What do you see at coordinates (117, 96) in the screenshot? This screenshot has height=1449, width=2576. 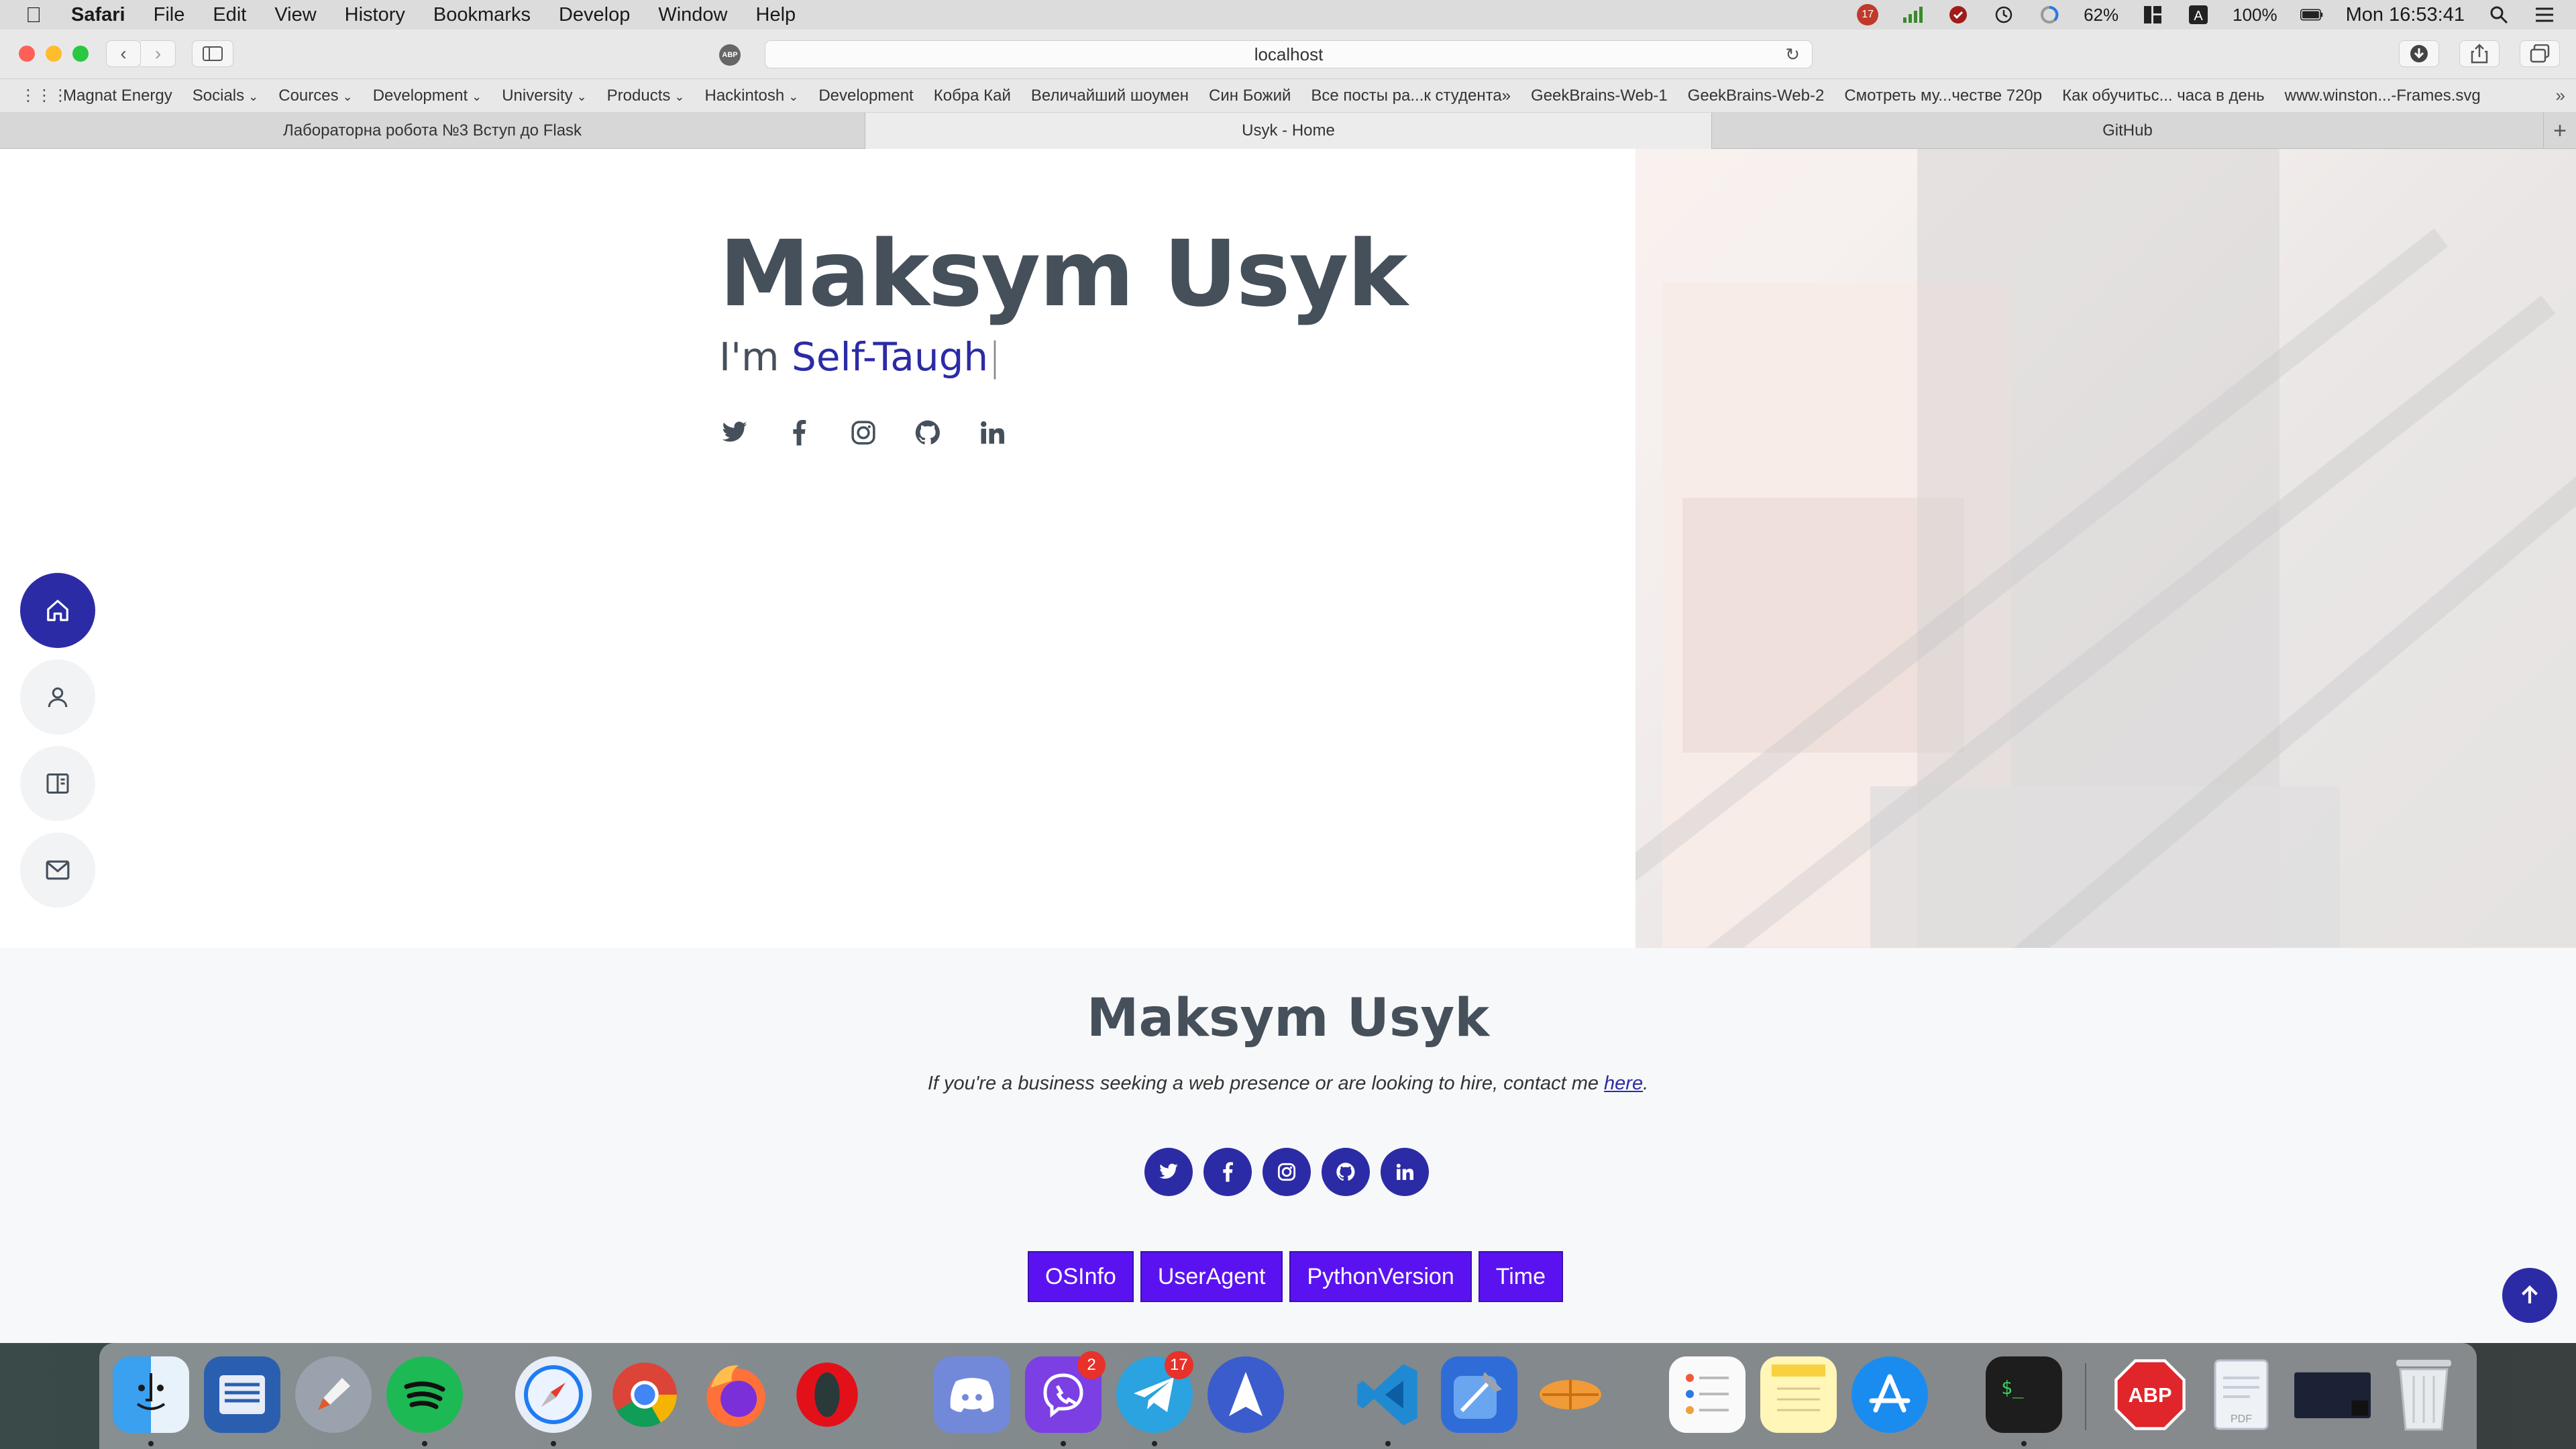 I see `favorite-item: Magnat Energy` at bounding box center [117, 96].